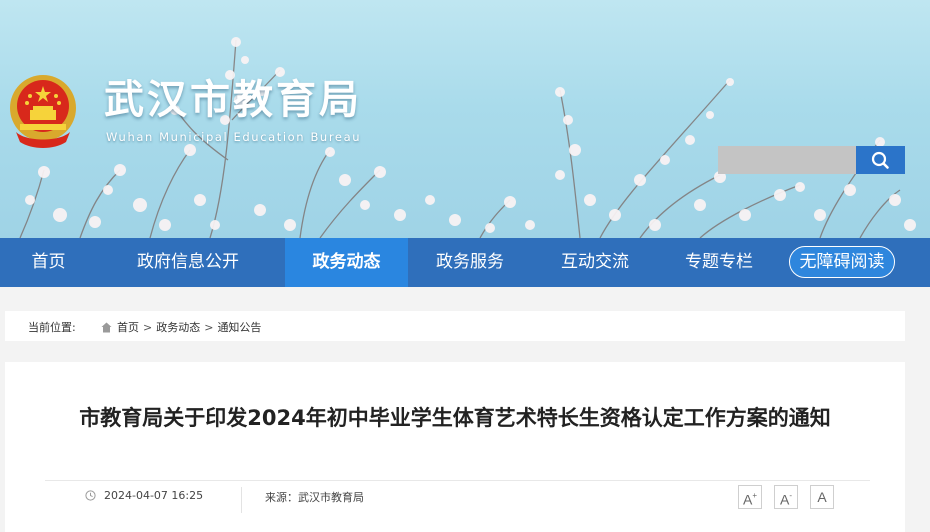  I want to click on publish-date-text: 2024-04-07 16:25, so click(154, 495).